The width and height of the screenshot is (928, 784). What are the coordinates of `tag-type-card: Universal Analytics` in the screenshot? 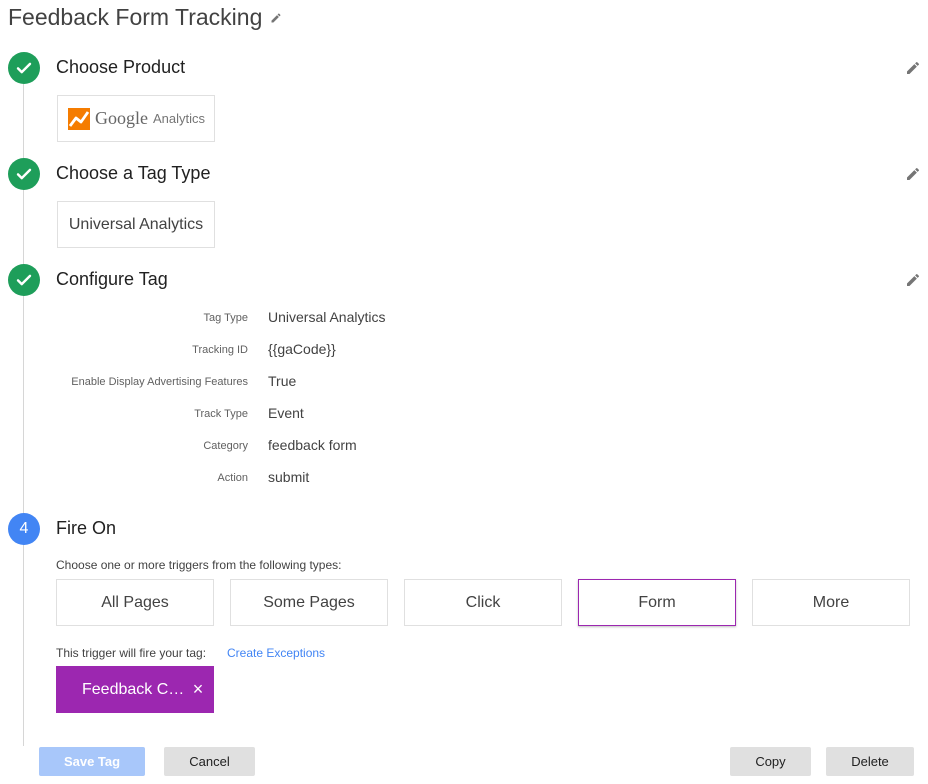 It's located at (136, 224).